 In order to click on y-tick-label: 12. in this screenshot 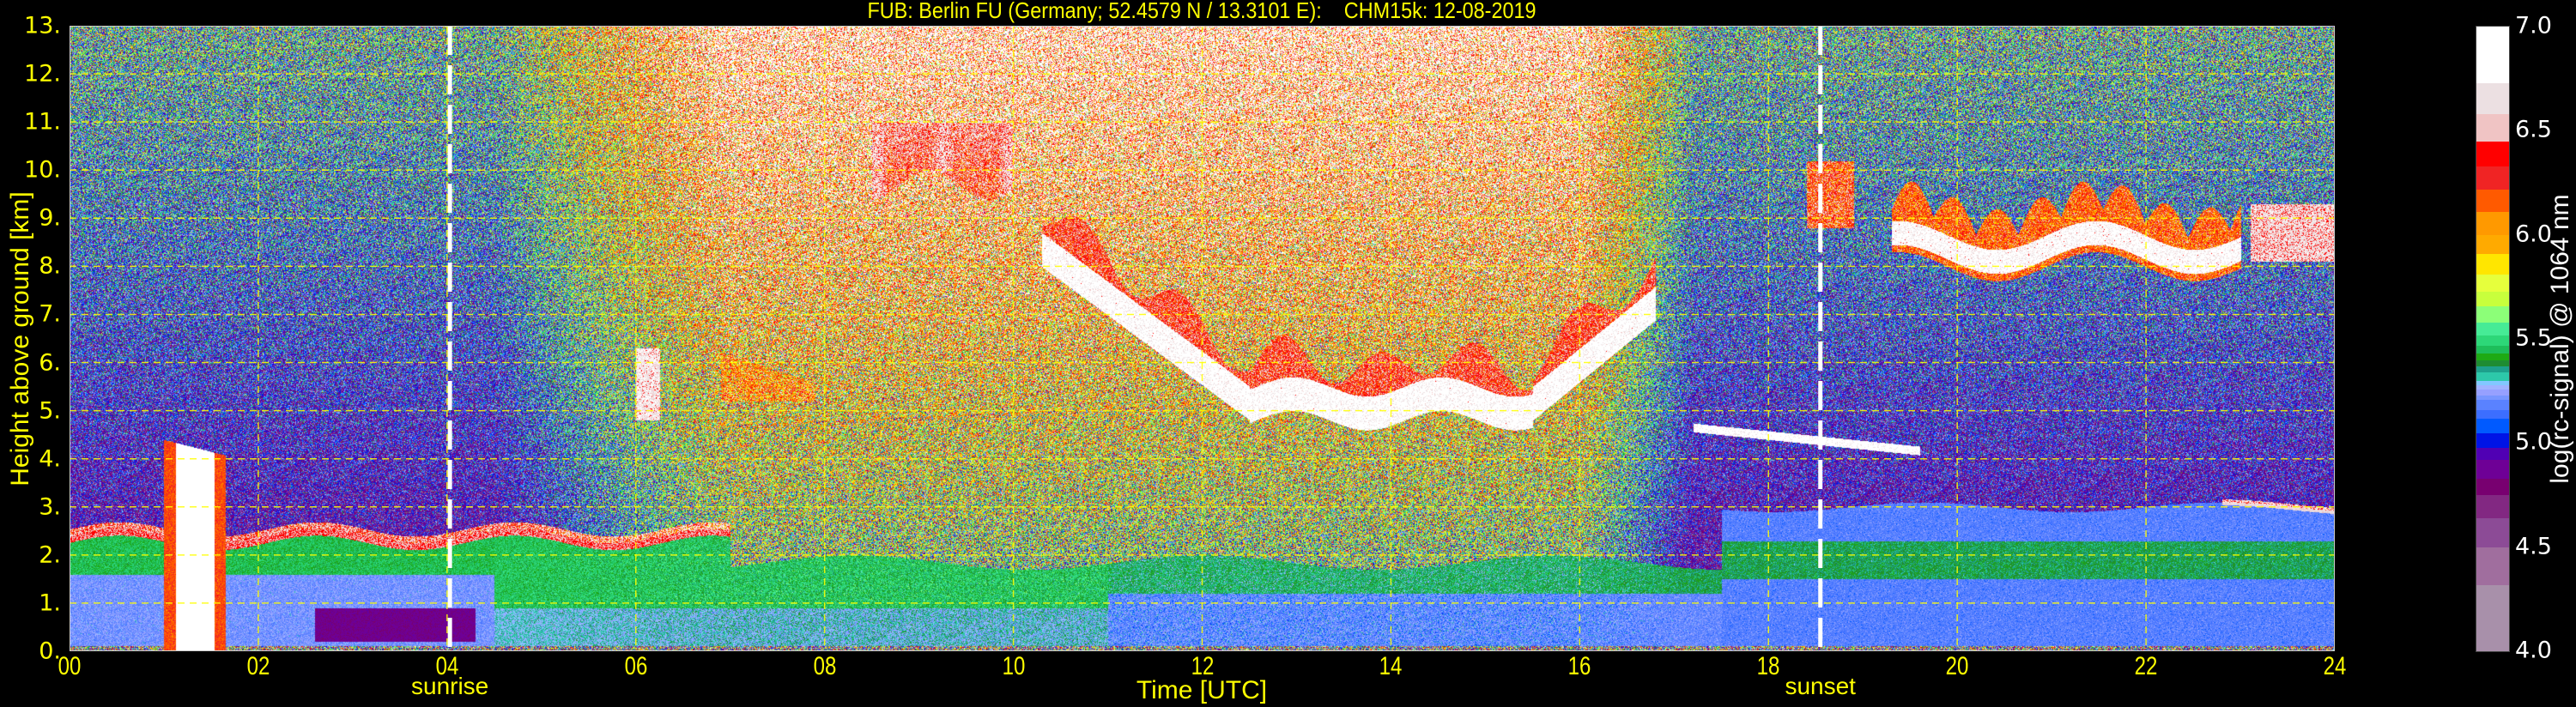, I will do `click(42, 74)`.